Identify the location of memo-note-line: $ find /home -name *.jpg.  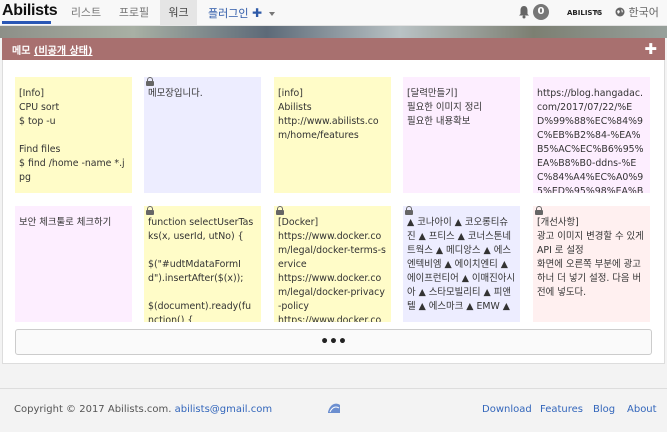
(72, 170).